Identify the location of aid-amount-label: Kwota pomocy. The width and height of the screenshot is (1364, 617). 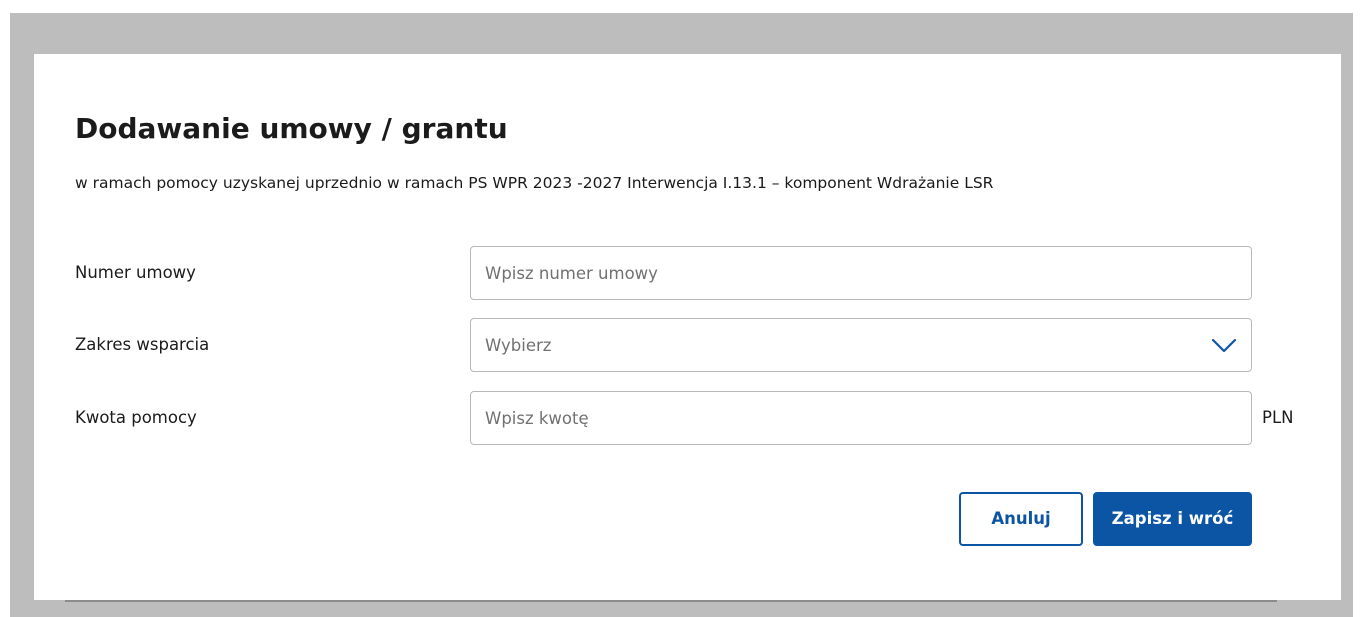
(136, 417).